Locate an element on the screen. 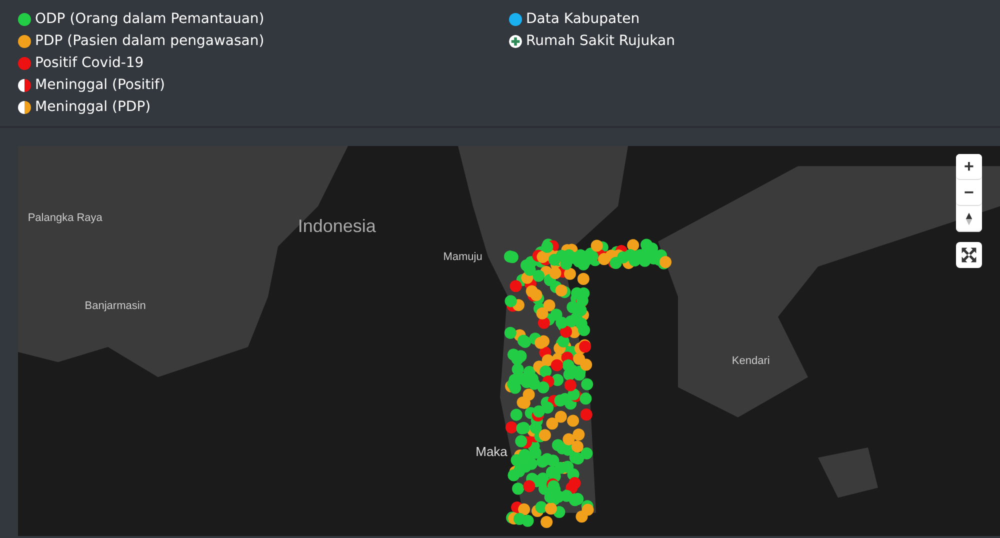  place-label: Kendari is located at coordinates (751, 360).